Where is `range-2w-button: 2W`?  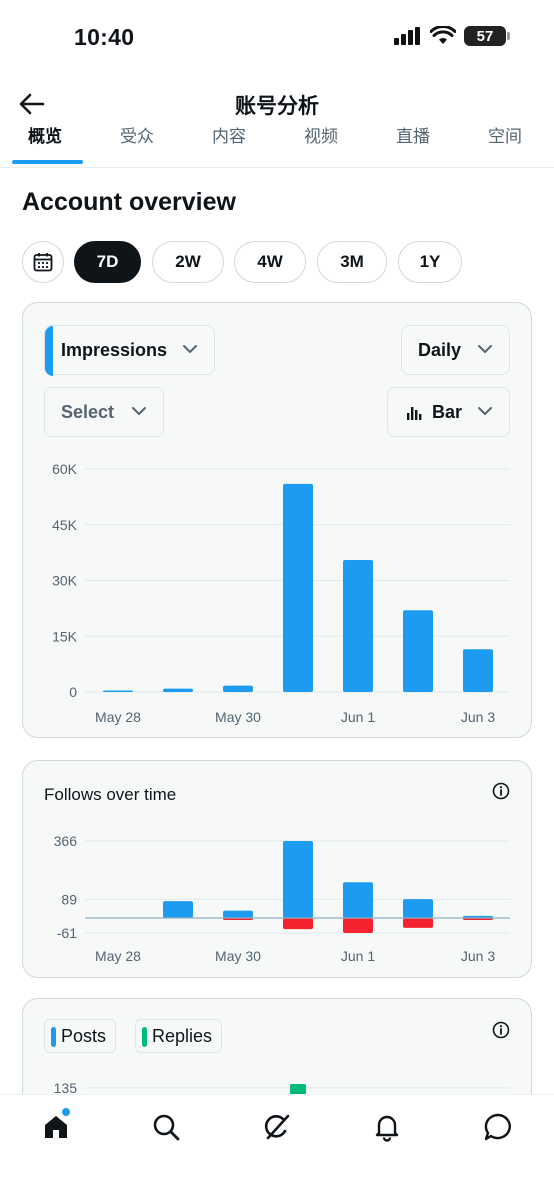
range-2w-button: 2W is located at coordinates (188, 262).